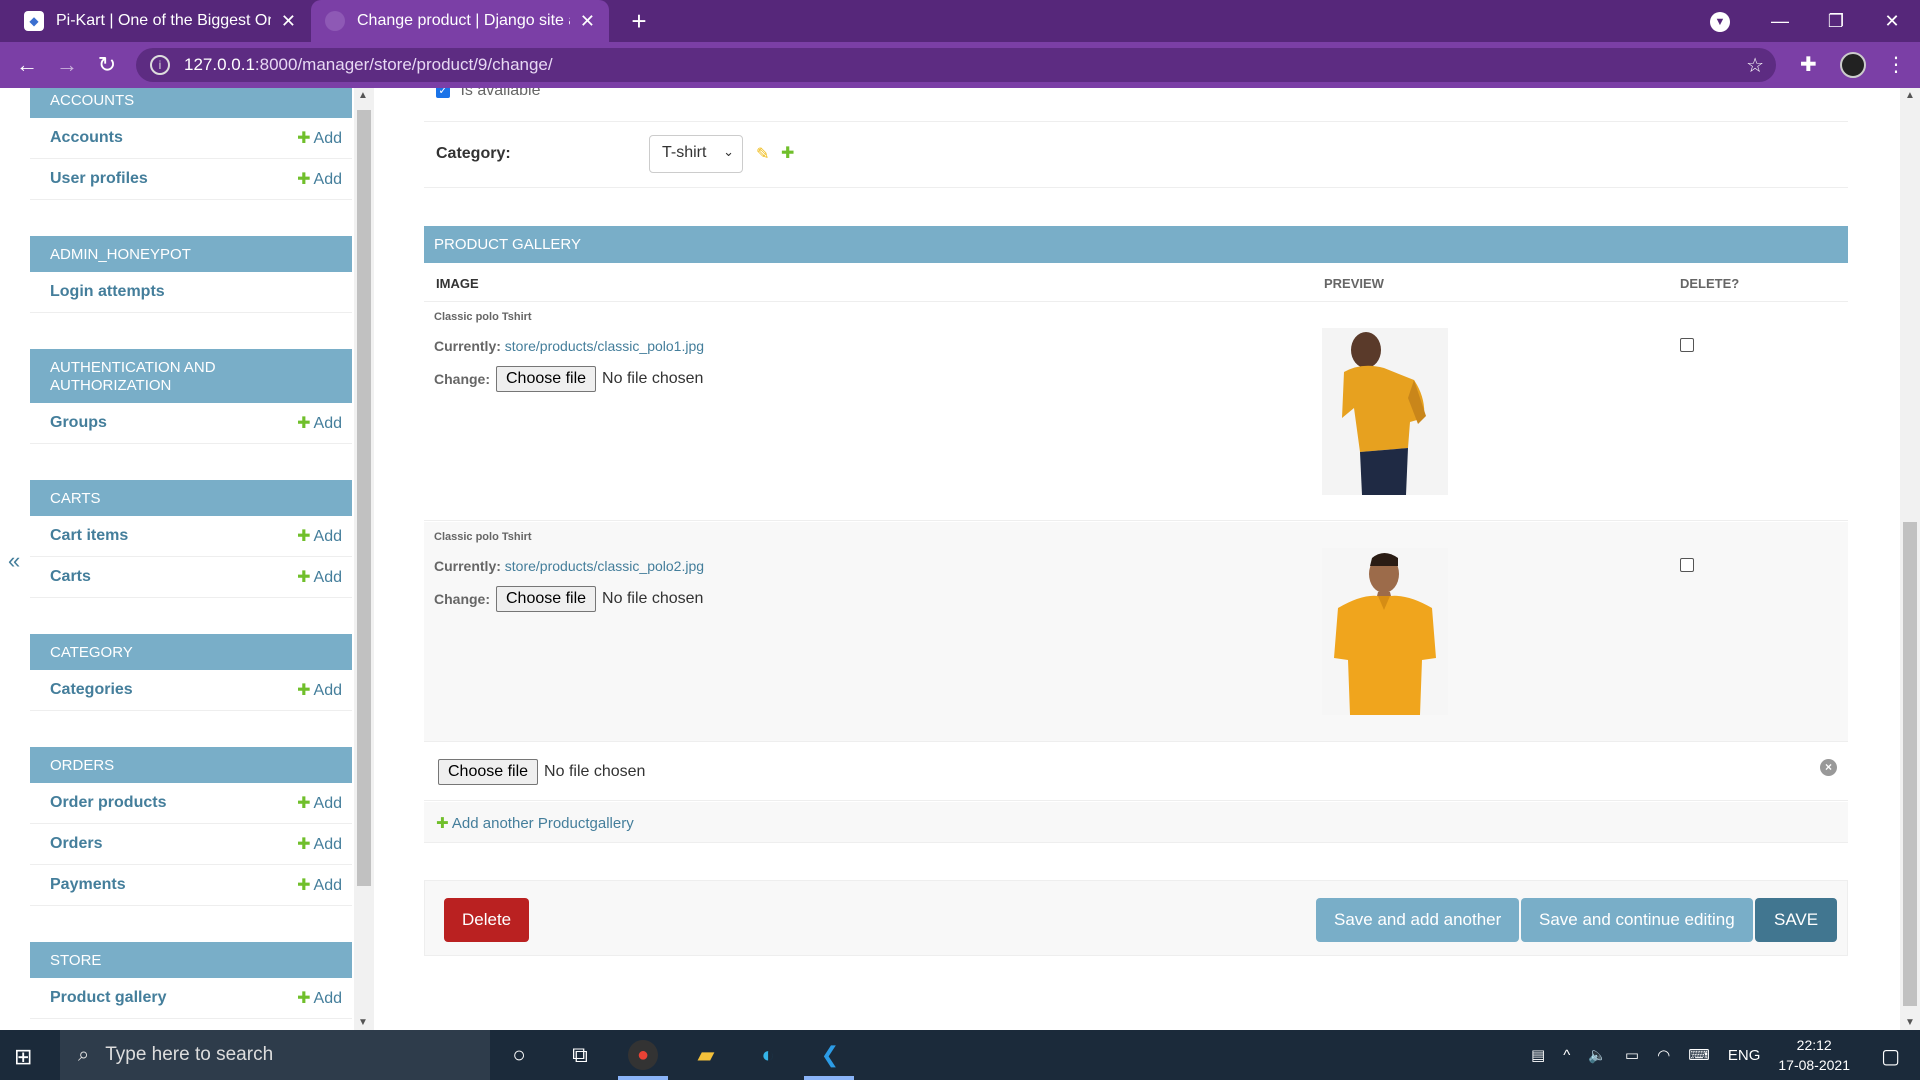 This screenshot has height=1080, width=1920. Describe the element at coordinates (443, 93) in the screenshot. I see `is-available-checkbox: ✓` at that location.